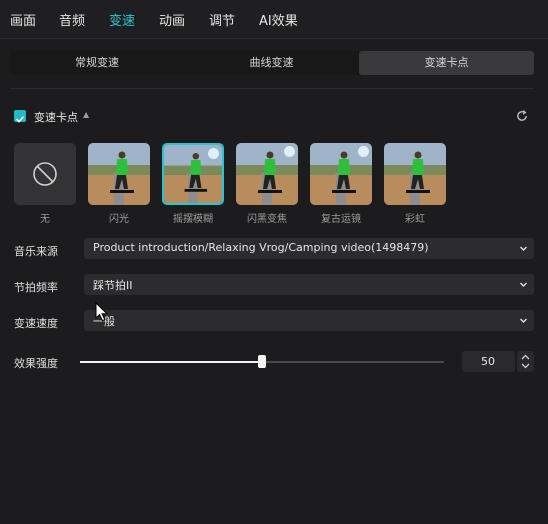  I want to click on beat-frequency-label: 节拍频率, so click(36, 287).